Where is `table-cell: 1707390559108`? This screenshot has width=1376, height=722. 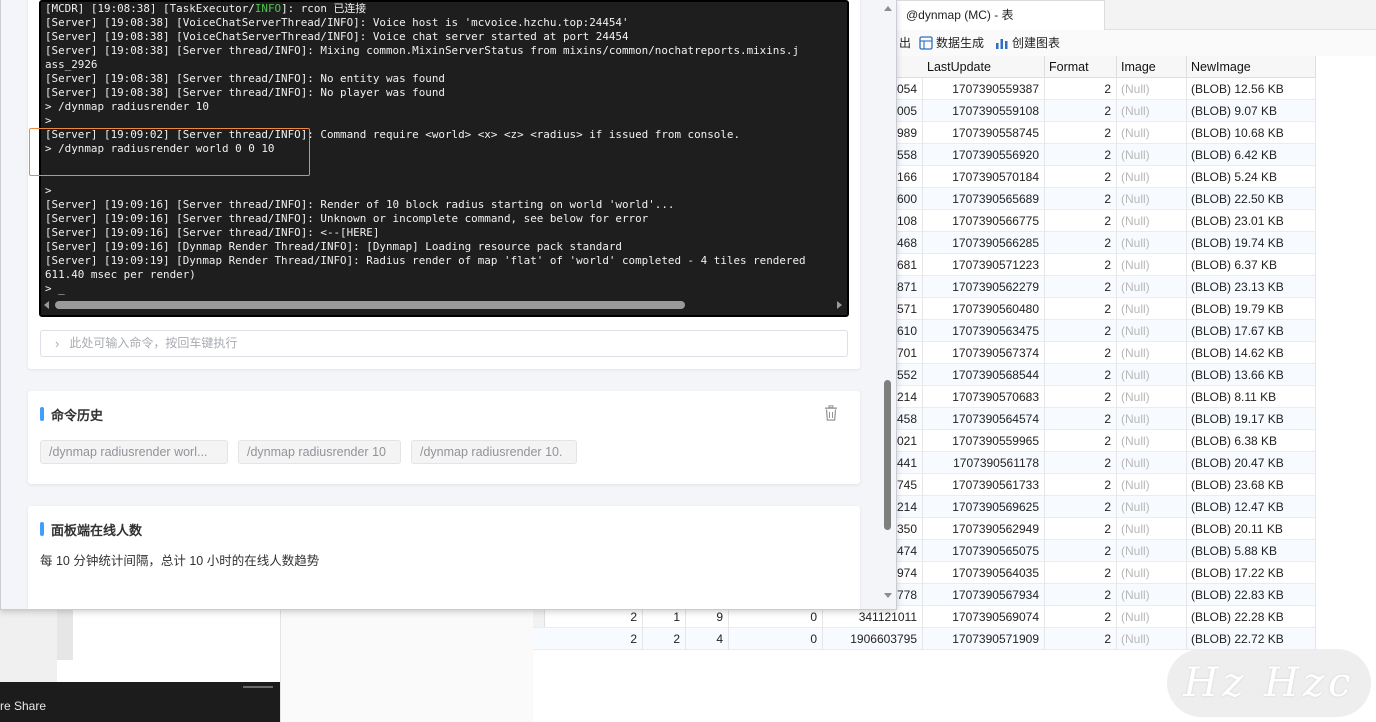 table-cell: 1707390559108 is located at coordinates (984, 111).